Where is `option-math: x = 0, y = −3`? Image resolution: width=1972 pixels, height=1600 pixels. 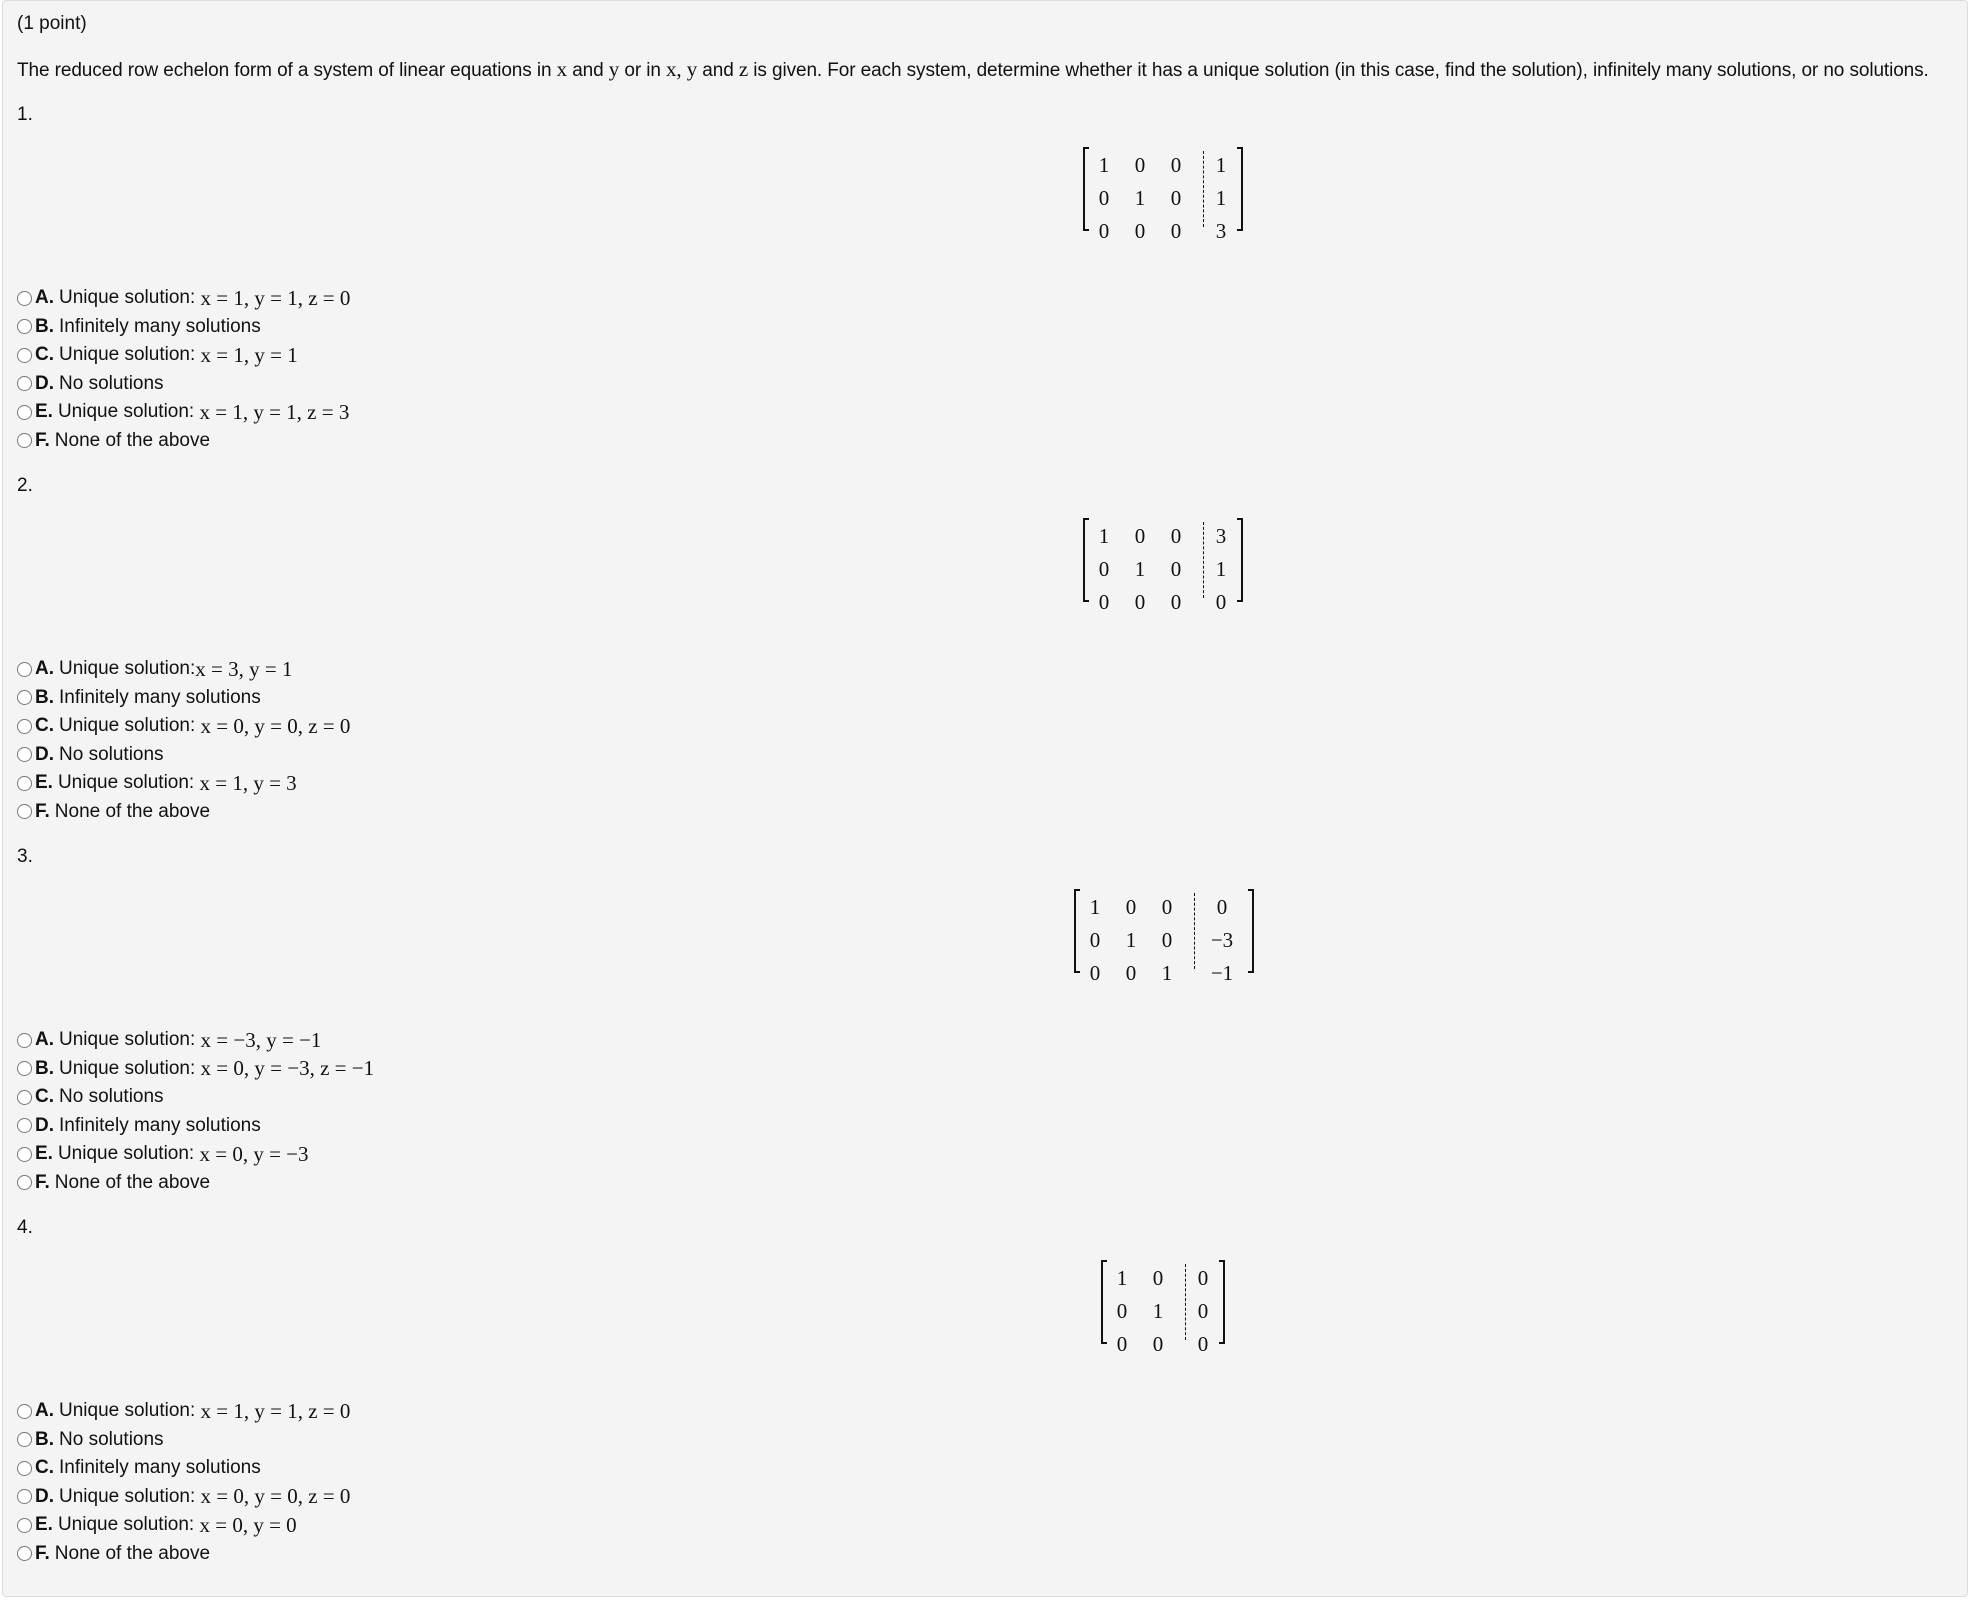 option-math: x = 0, y = −3 is located at coordinates (254, 1153).